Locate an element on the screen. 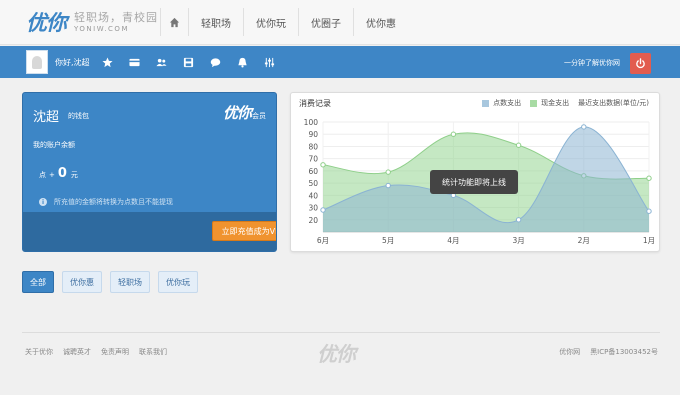  star-icon is located at coordinates (107, 62).